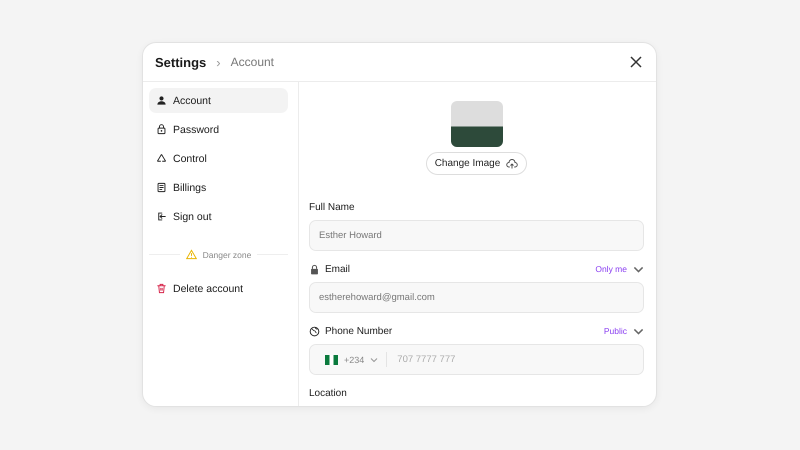 The height and width of the screenshot is (450, 800). I want to click on photo-placeholder, so click(476, 124).